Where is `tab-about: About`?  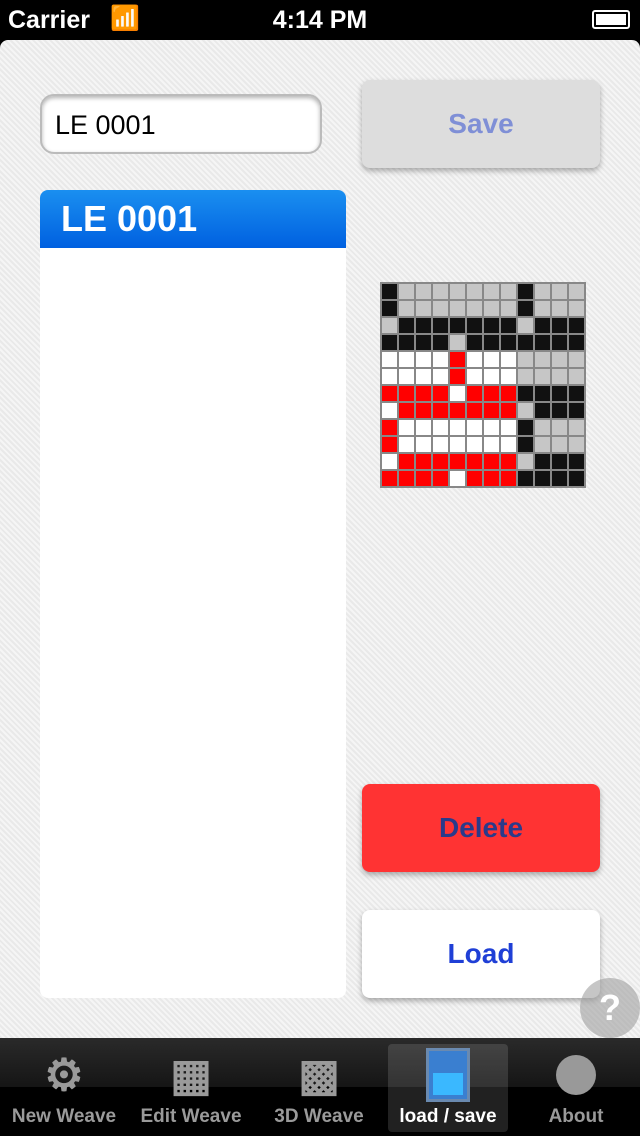
tab-about: About is located at coordinates (576, 1088).